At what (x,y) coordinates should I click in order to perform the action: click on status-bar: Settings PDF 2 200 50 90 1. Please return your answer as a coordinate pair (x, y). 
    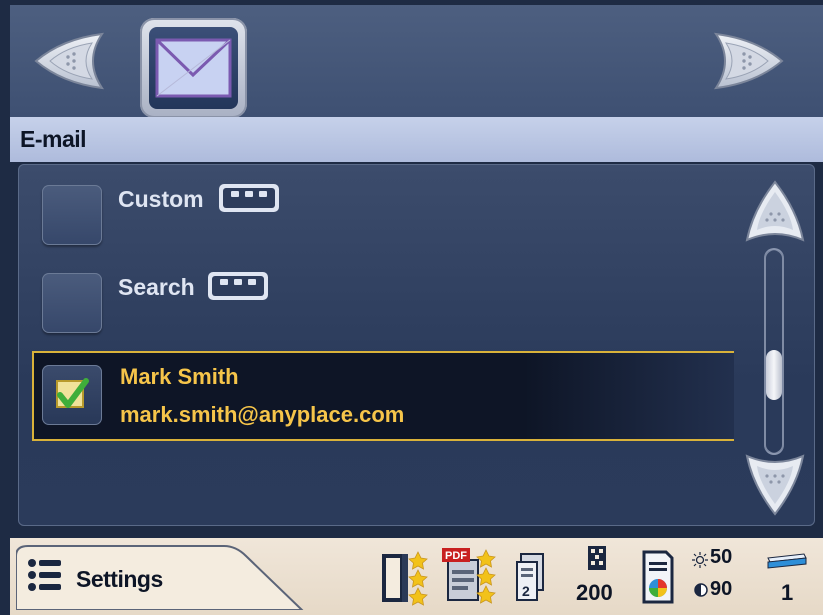
    Looking at the image, I should click on (416, 576).